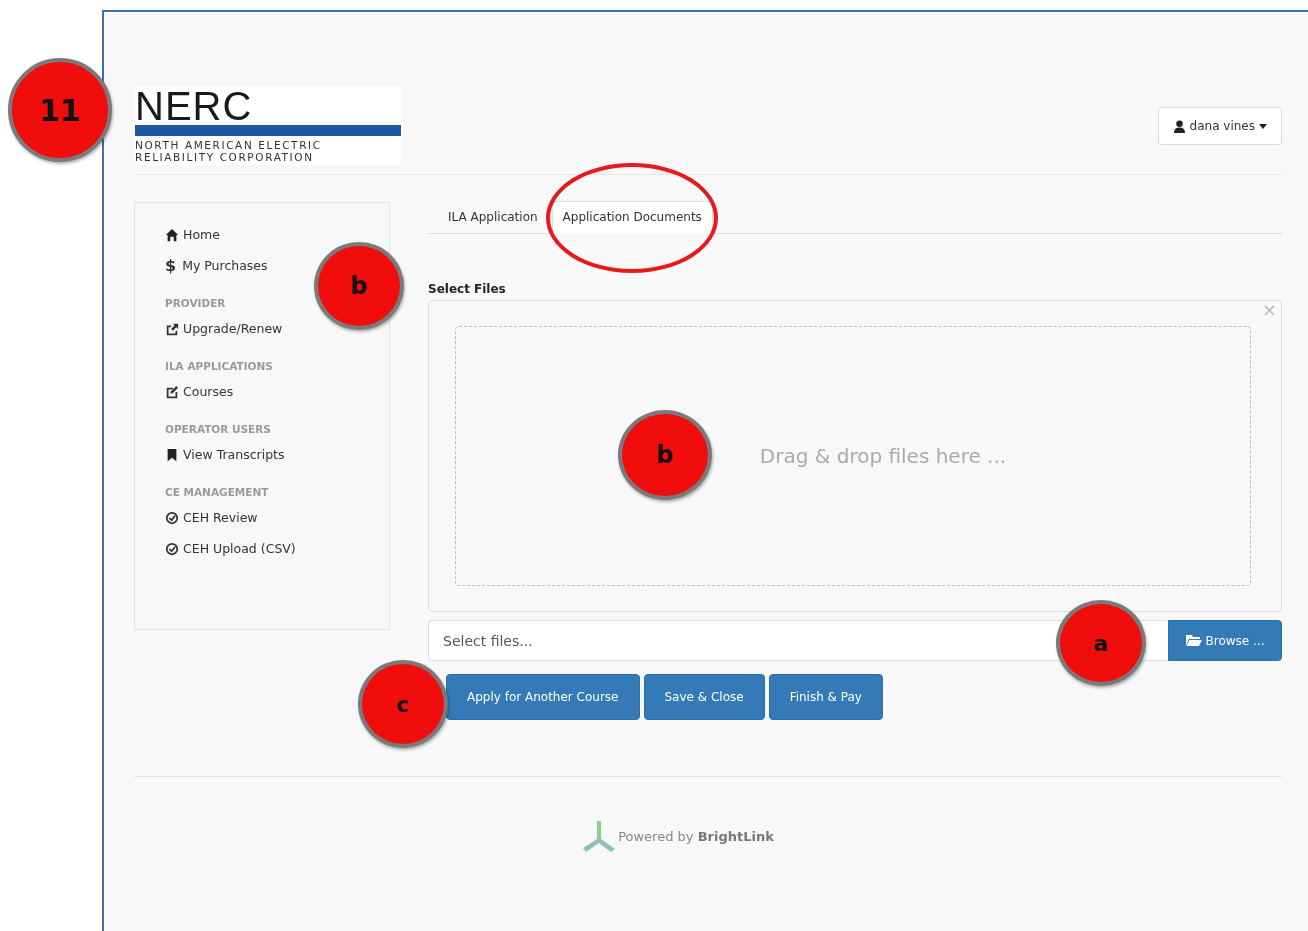  What do you see at coordinates (704, 697) in the screenshot?
I see `action-button: Save & Close` at bounding box center [704, 697].